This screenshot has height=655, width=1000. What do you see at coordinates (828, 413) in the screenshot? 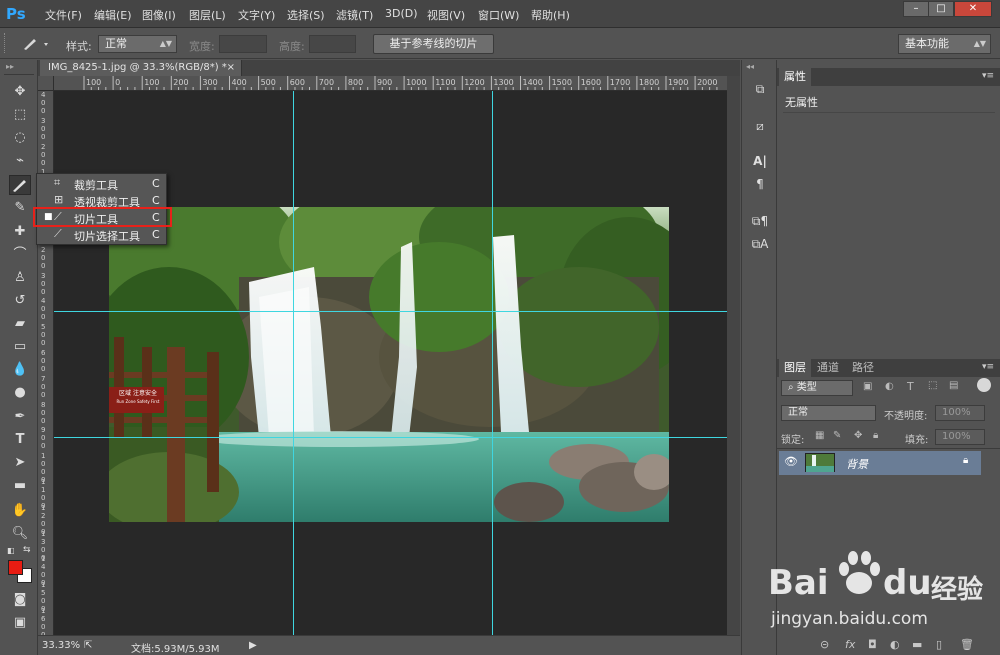
I see `blend-mode-select: 正常` at bounding box center [828, 413].